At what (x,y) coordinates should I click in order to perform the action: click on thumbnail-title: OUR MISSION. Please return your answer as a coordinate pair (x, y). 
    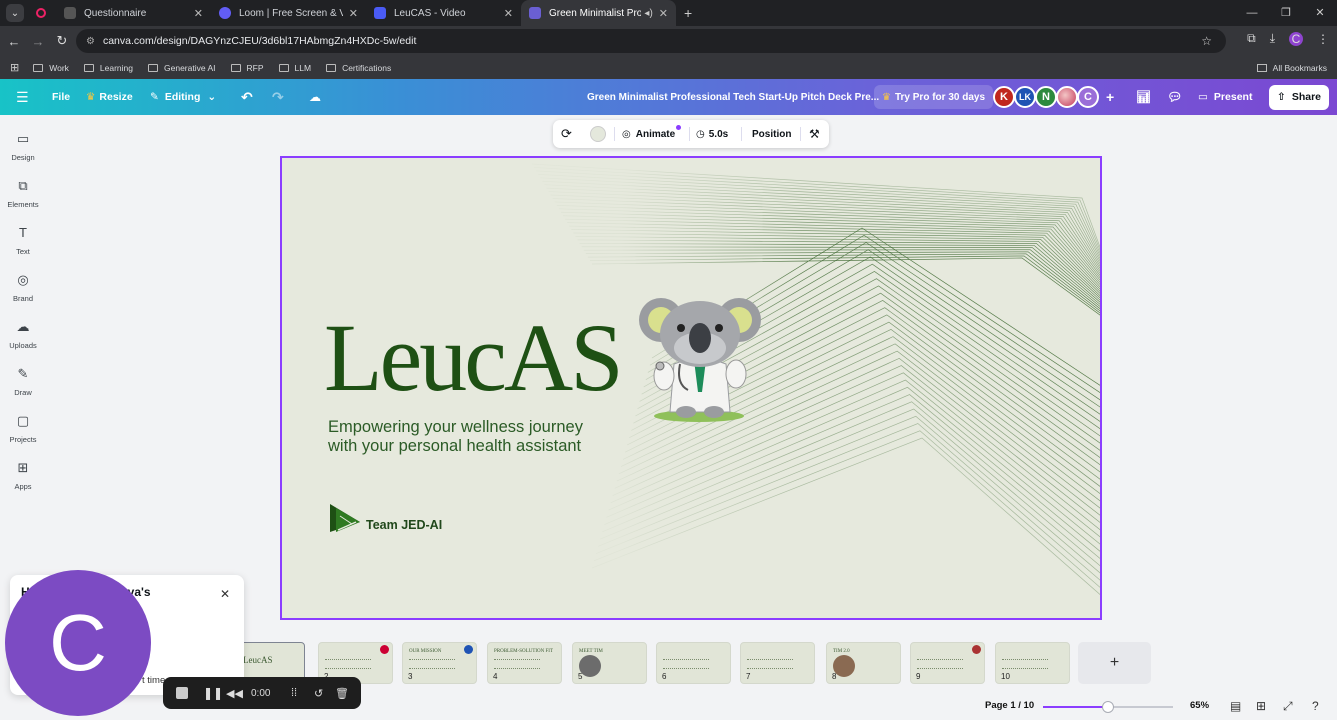
    Looking at the image, I should click on (425, 651).